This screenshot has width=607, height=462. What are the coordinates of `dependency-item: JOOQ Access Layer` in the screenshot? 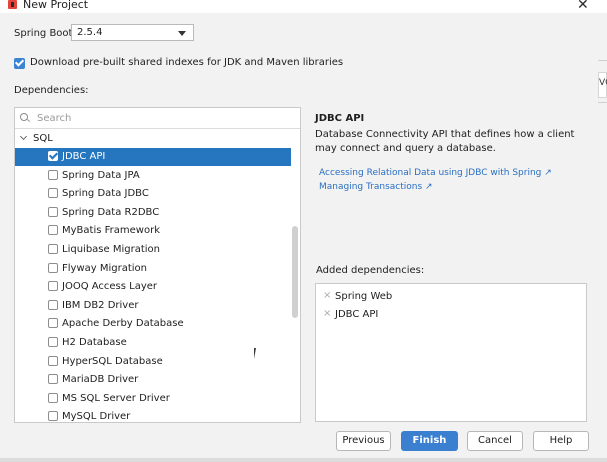 It's located at (153, 287).